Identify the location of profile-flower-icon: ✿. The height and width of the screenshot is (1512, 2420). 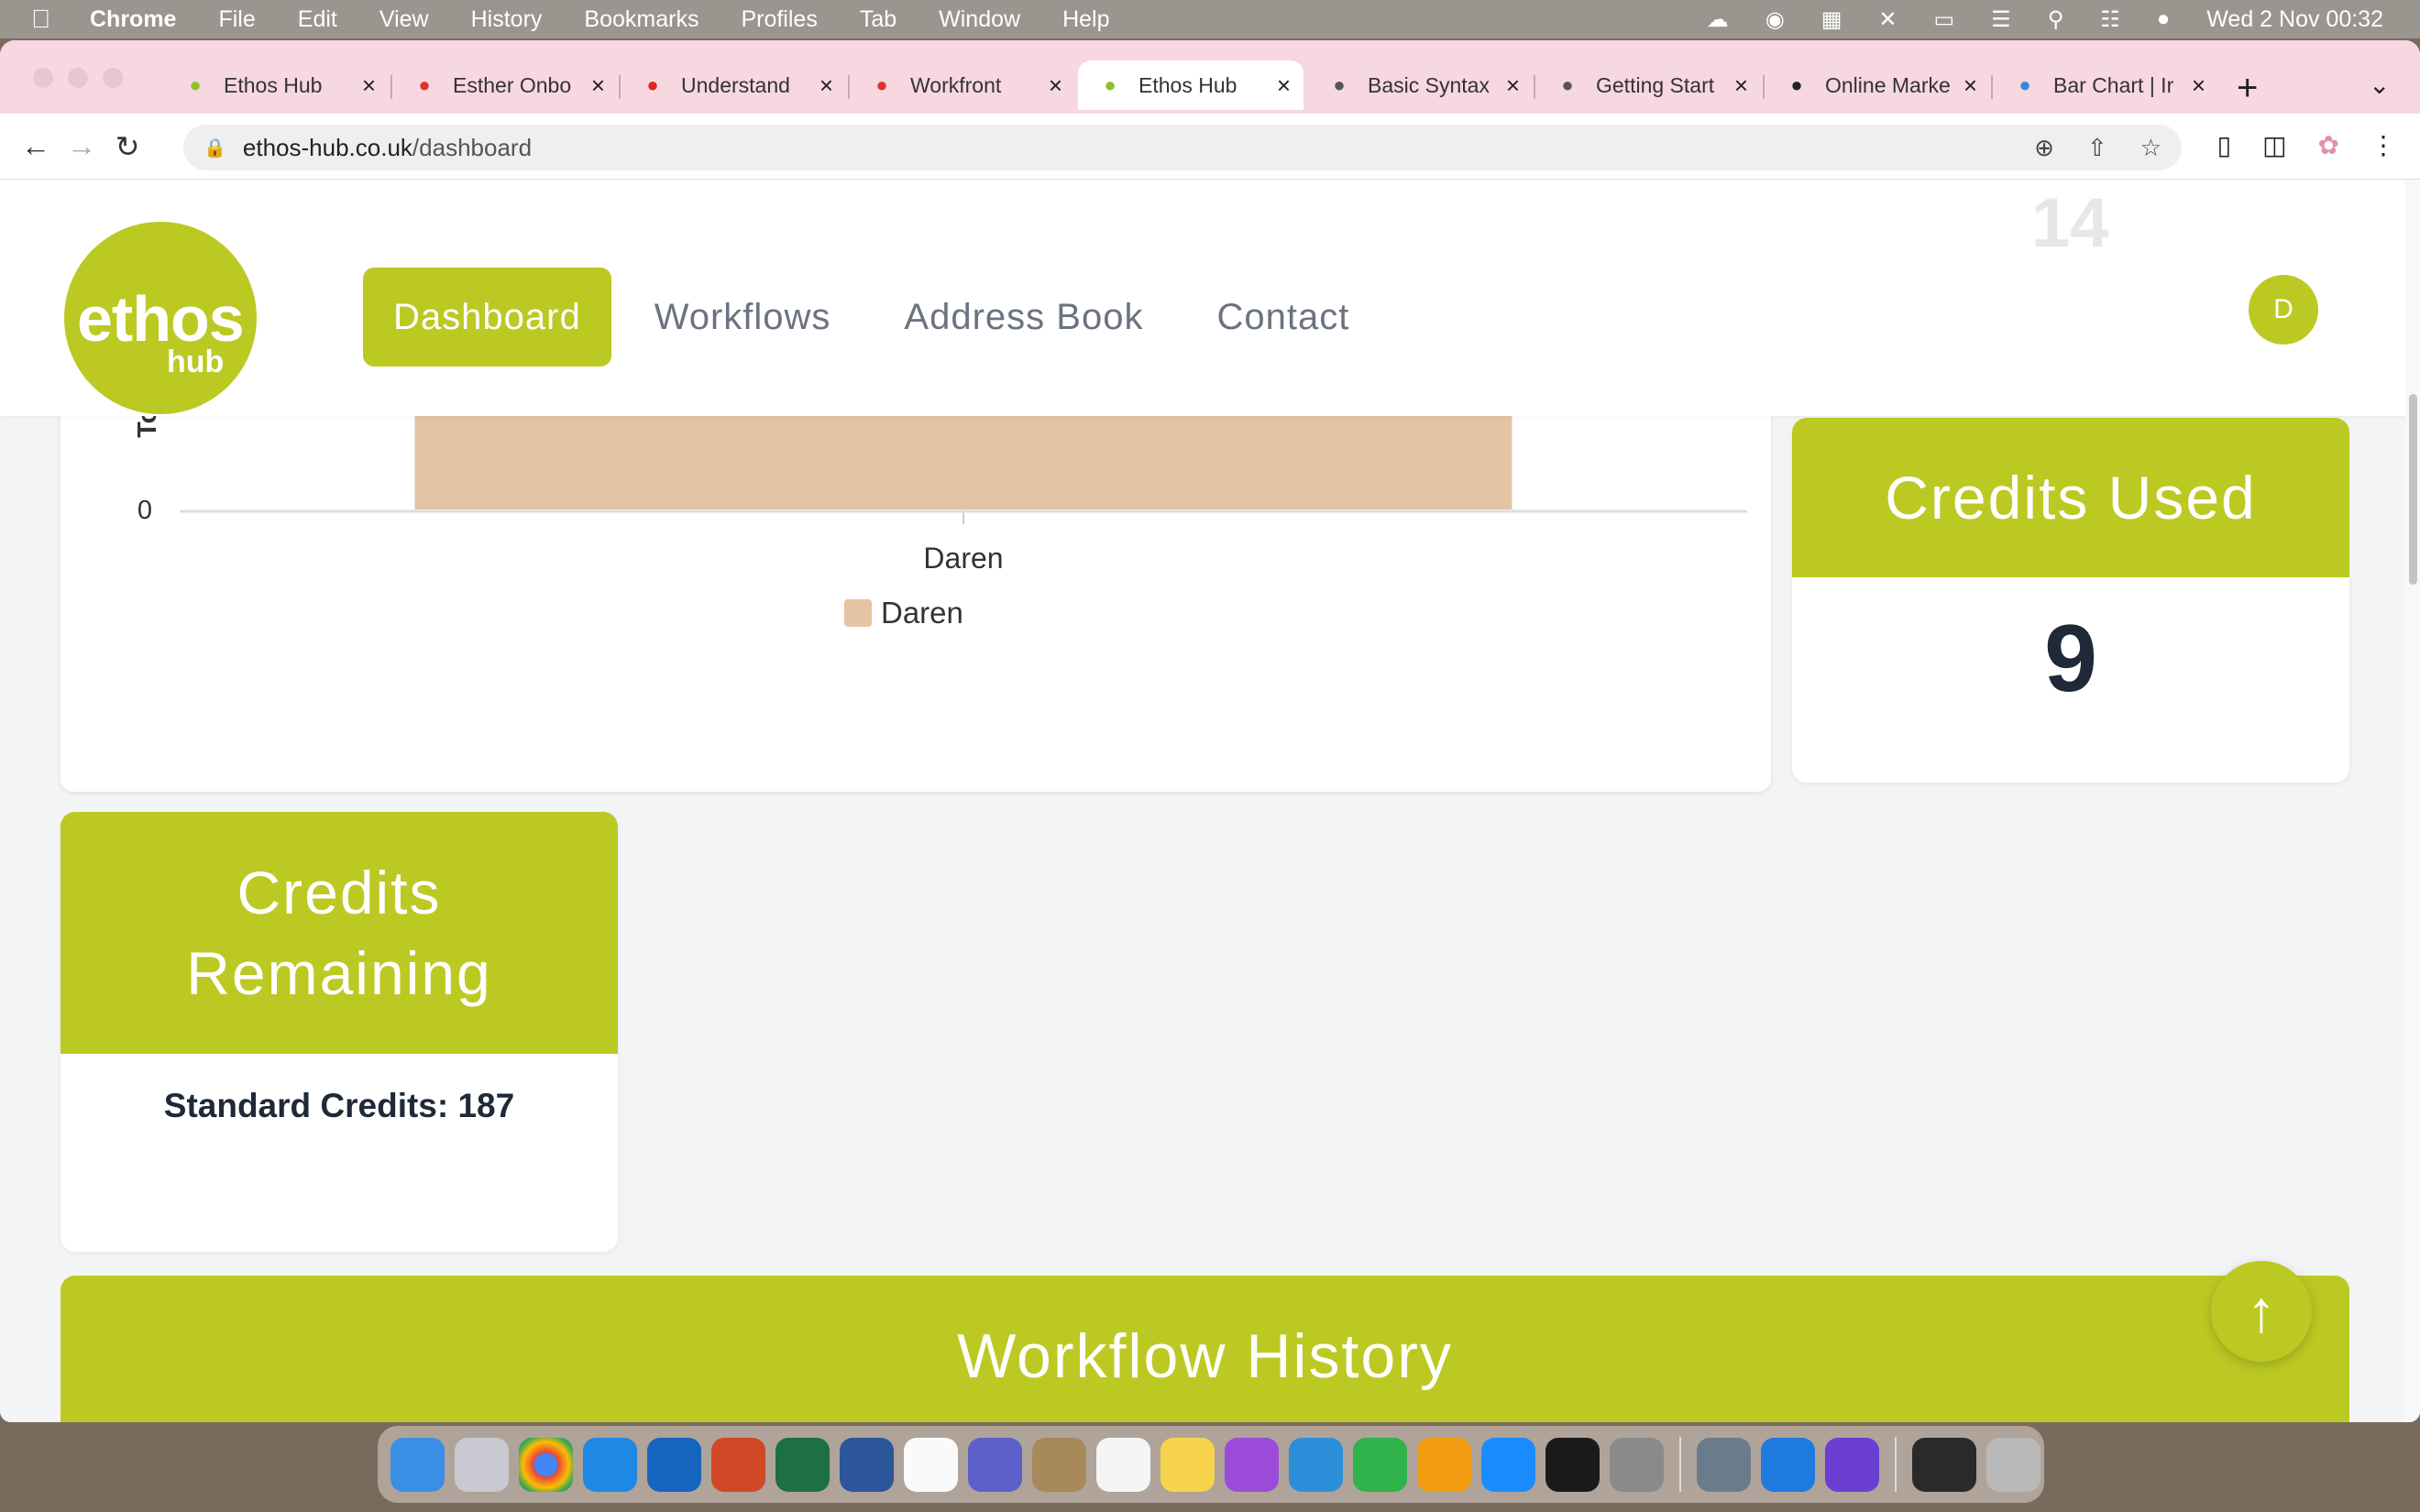
(2328, 145).